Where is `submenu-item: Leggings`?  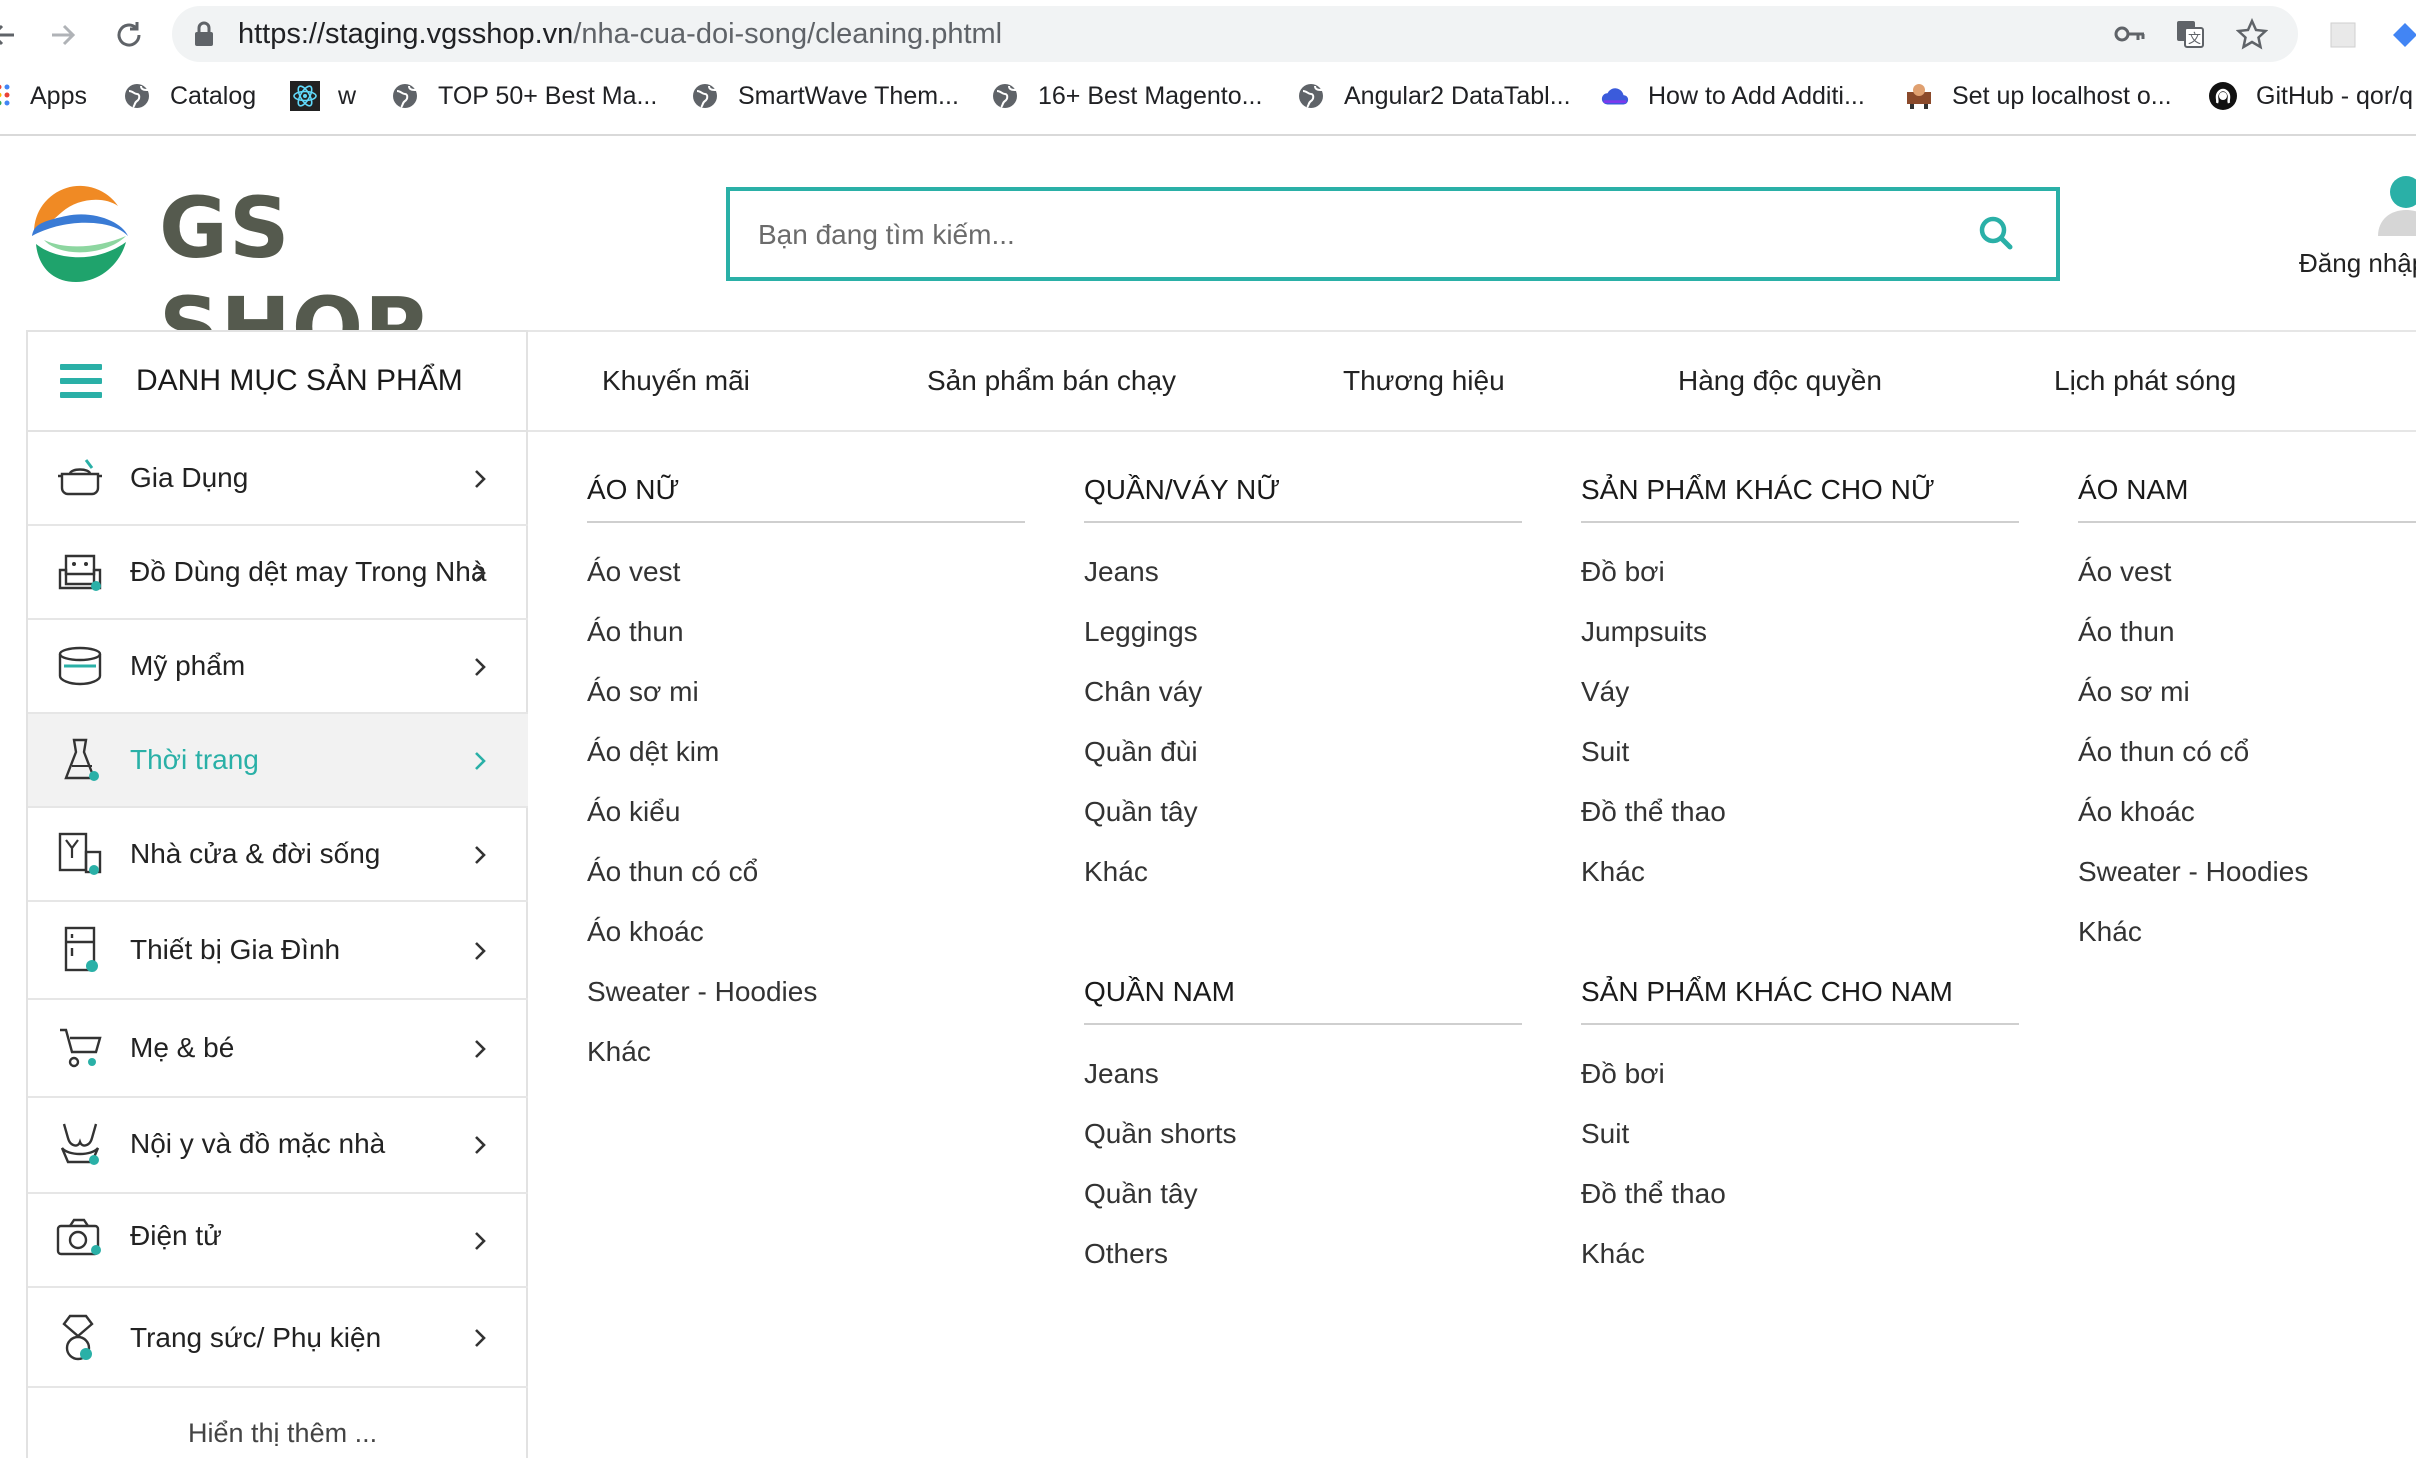 submenu-item: Leggings is located at coordinates (1141, 632).